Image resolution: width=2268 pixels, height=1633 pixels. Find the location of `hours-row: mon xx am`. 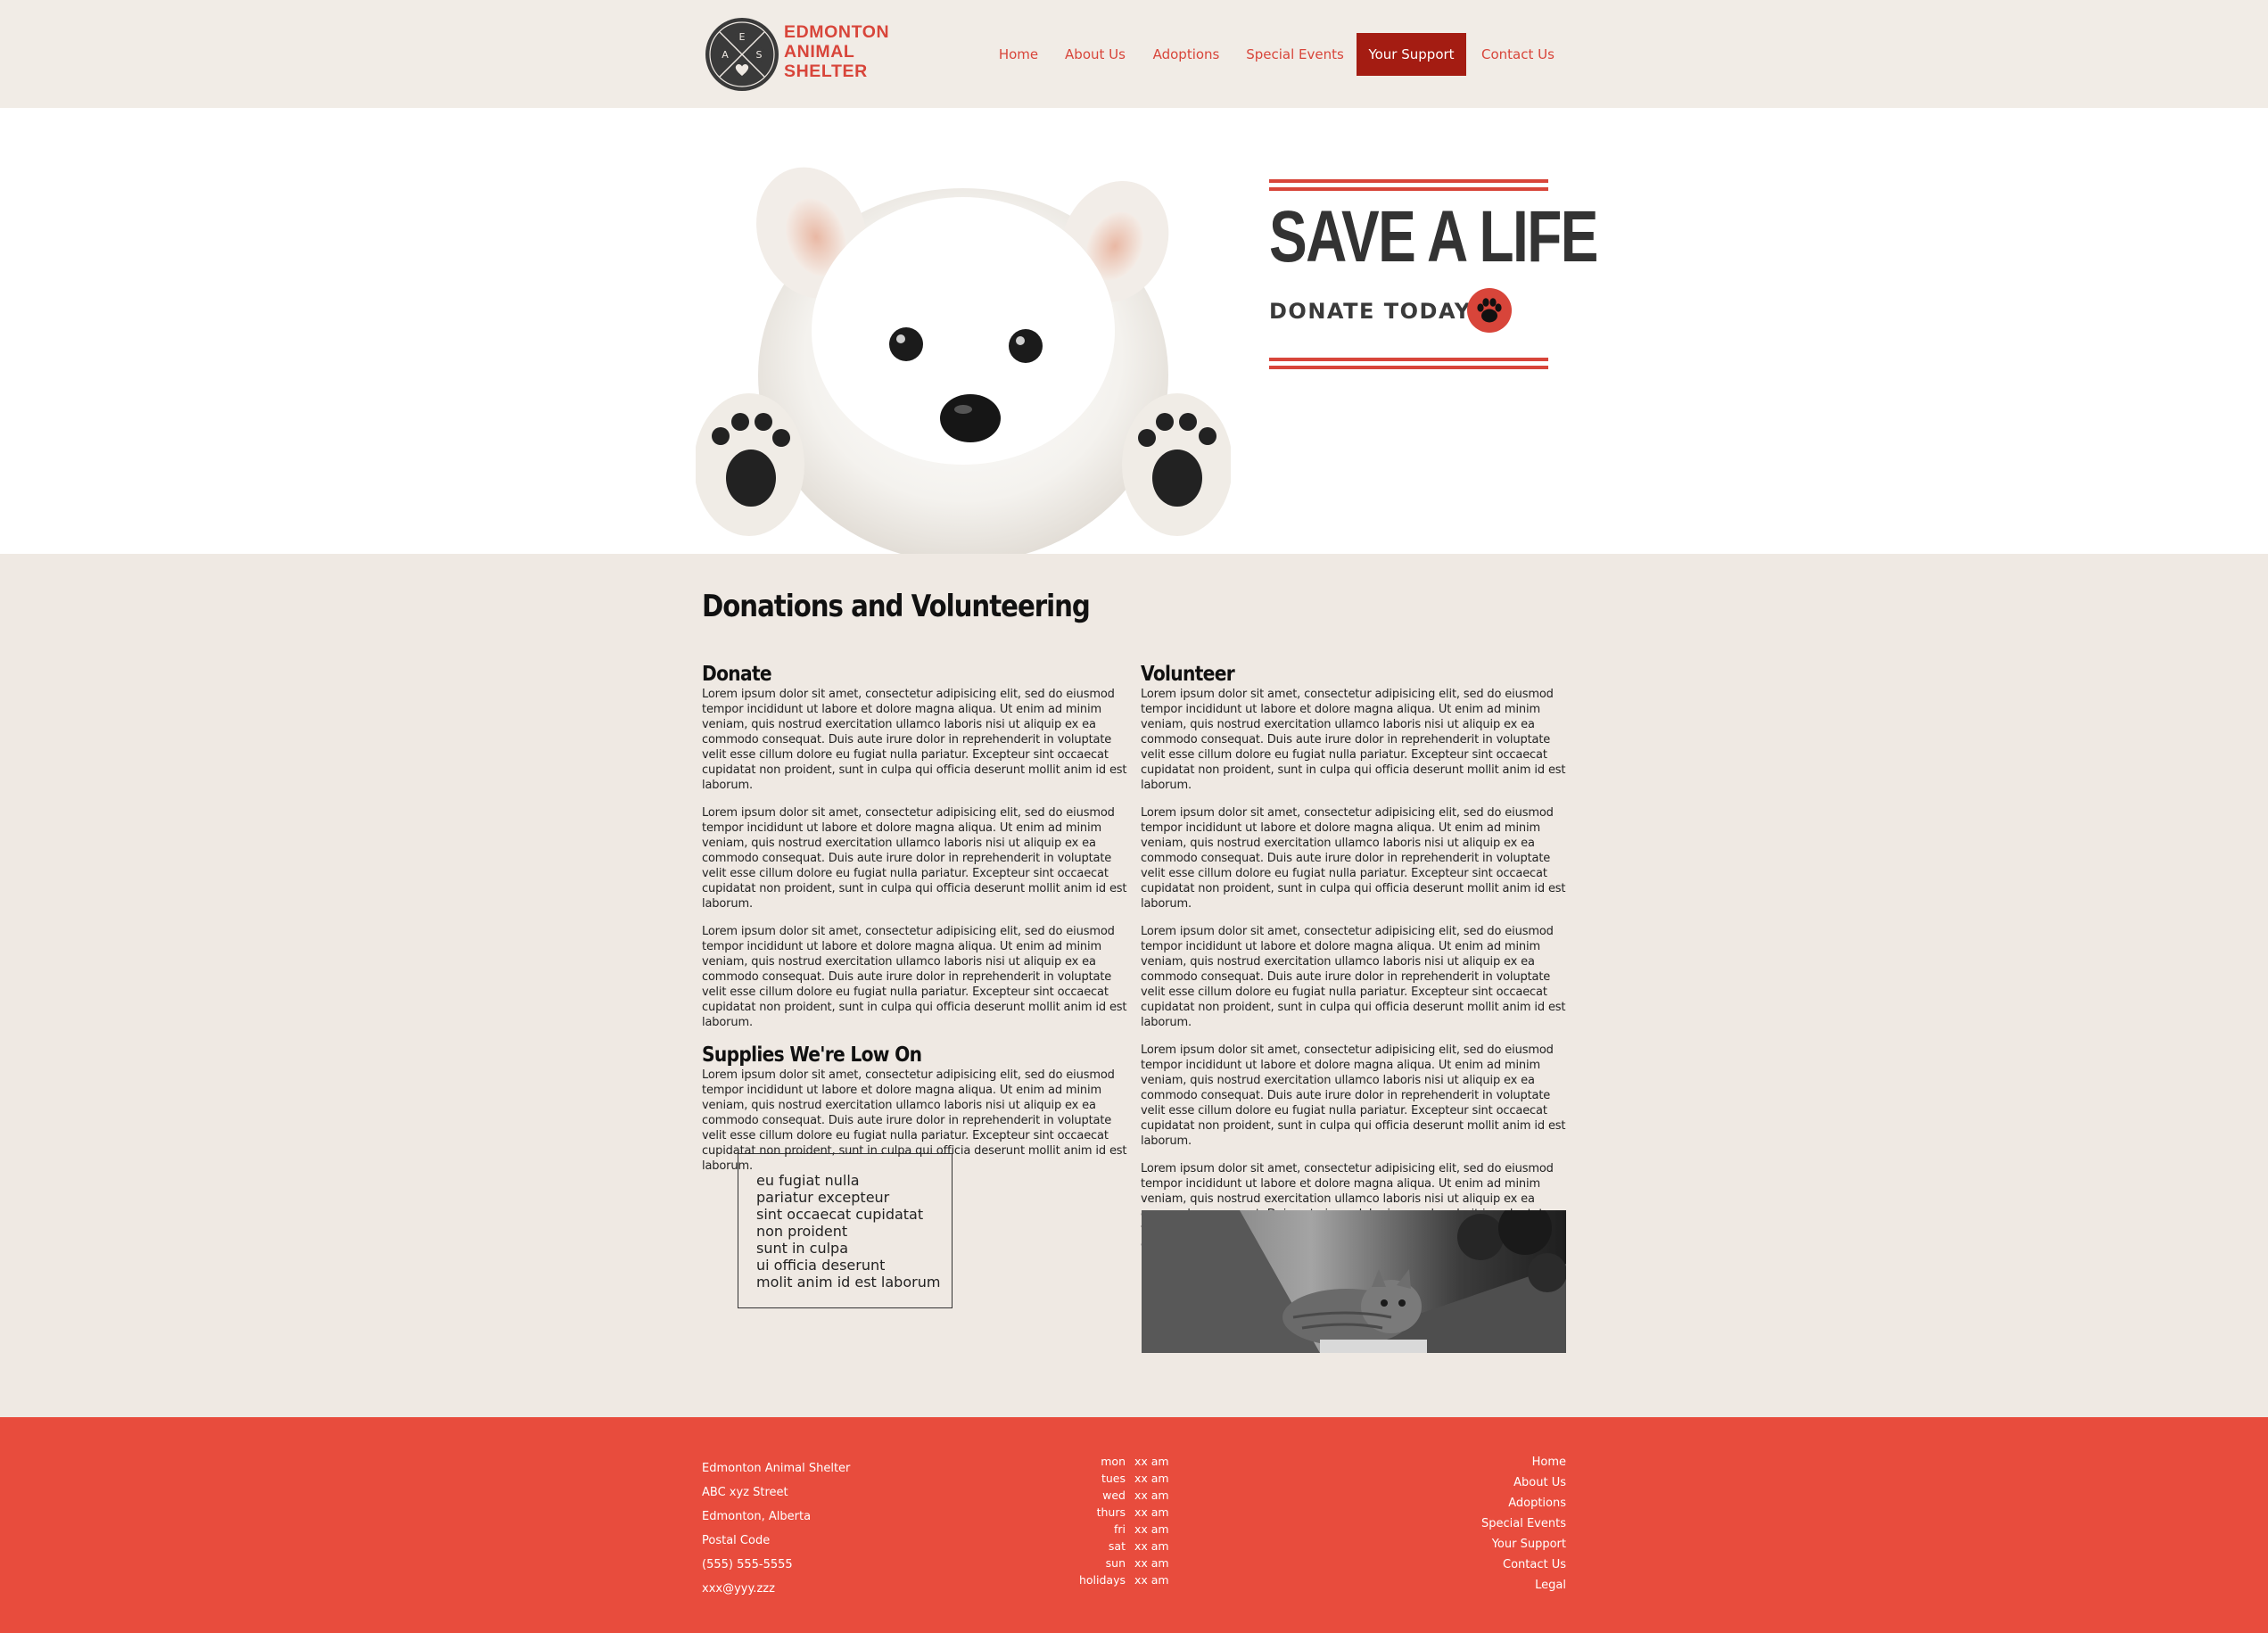

hours-row: mon xx am is located at coordinates (1124, 1461).